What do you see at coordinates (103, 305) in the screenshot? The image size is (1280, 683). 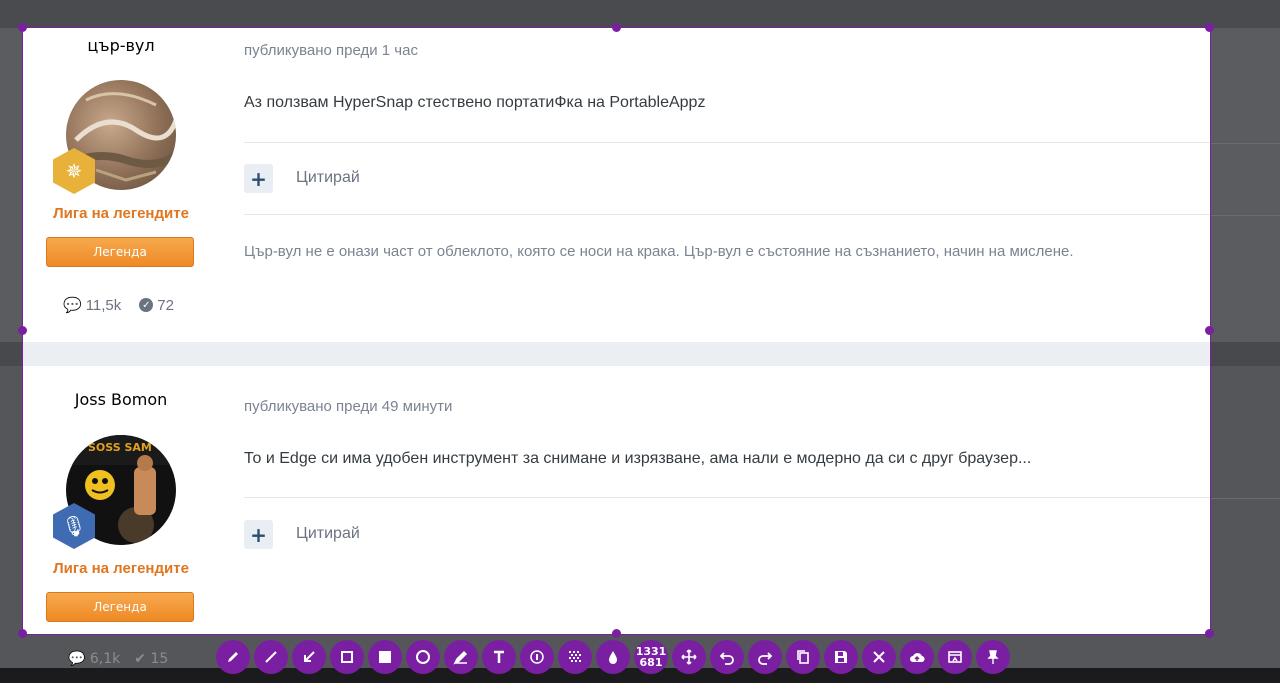 I see `posts-count: 11,5k` at bounding box center [103, 305].